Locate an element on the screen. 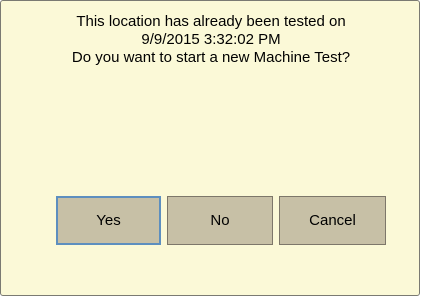 The width and height of the screenshot is (424, 301). message-line-timestamp: 9/9/2015 3:32:02 PM is located at coordinates (211, 39).